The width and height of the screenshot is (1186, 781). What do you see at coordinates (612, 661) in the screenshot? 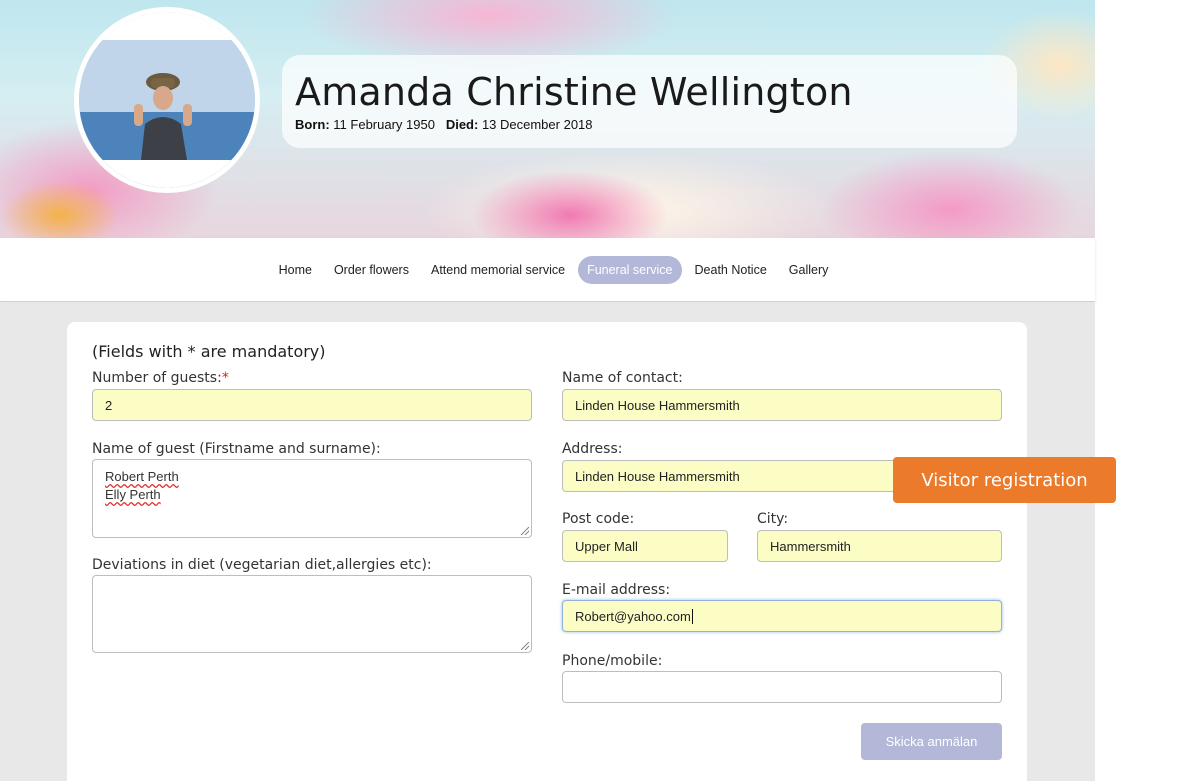
I see `phone-label: Phone/mobile:` at bounding box center [612, 661].